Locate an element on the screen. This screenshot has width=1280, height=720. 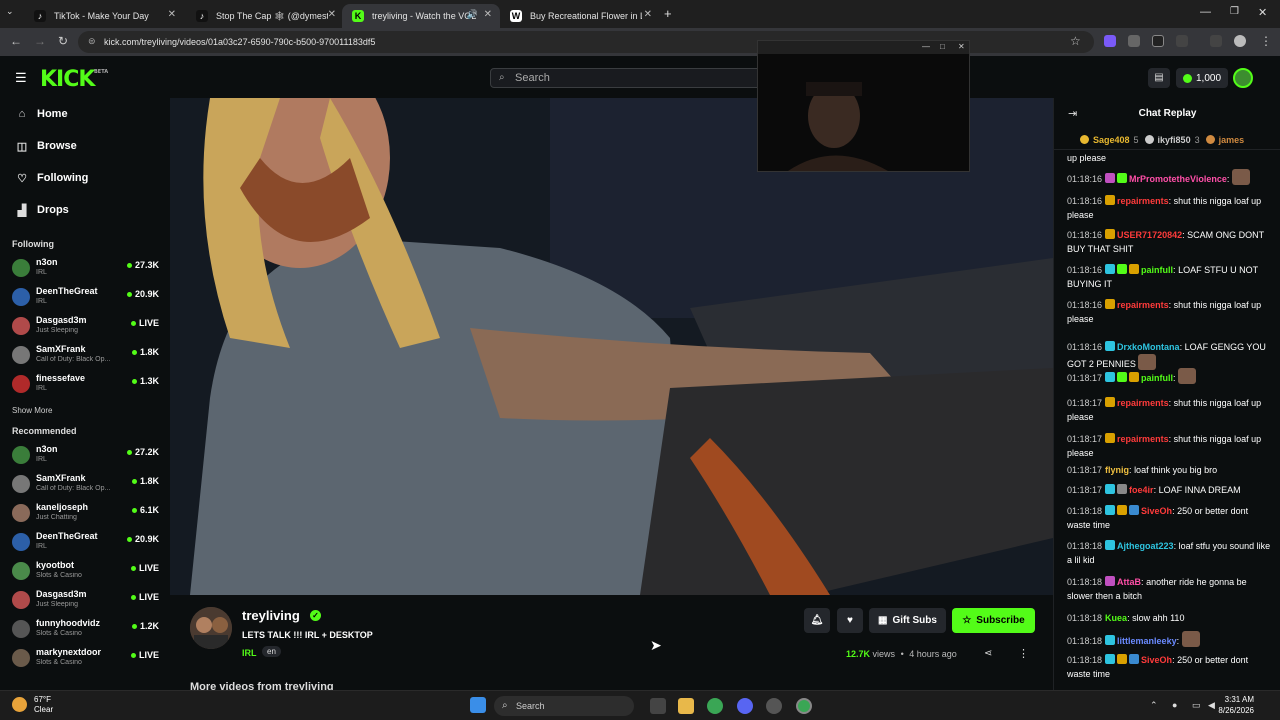
app-icon is located at coordinates (774, 706).